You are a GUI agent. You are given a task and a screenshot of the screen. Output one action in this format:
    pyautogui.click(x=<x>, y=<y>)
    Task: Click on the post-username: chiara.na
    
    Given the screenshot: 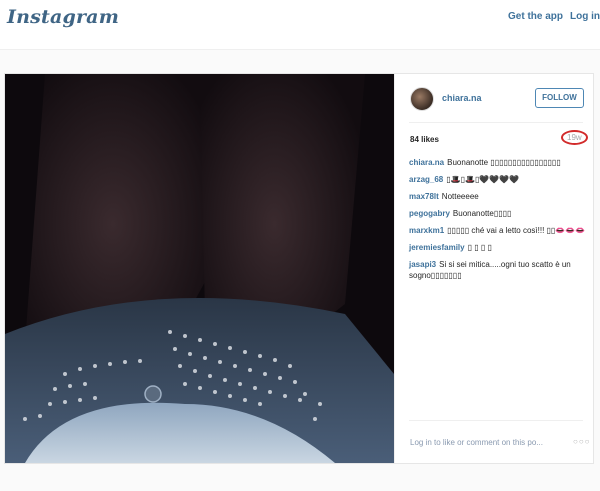 What is the action you would take?
    pyautogui.click(x=462, y=98)
    